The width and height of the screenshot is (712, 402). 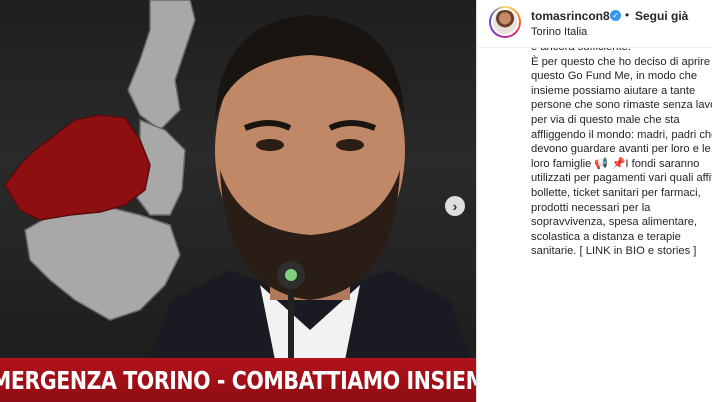 I want to click on username-link: tomasrincon8, so click(x=570, y=16).